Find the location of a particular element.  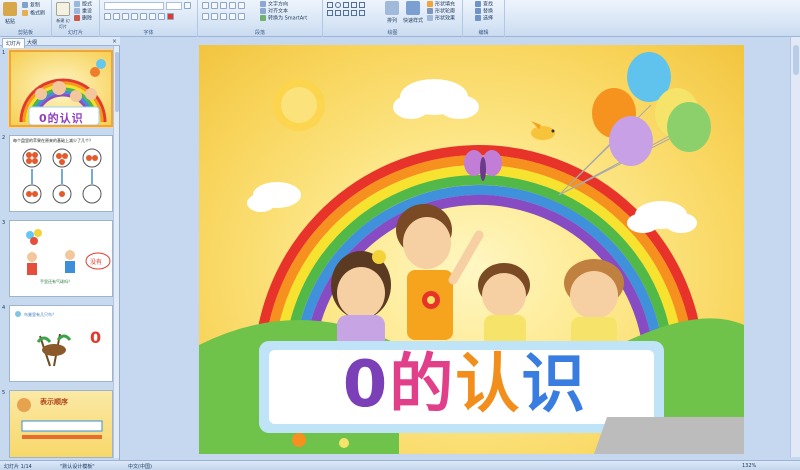

line-spacing-button is located at coordinates (241, 5).